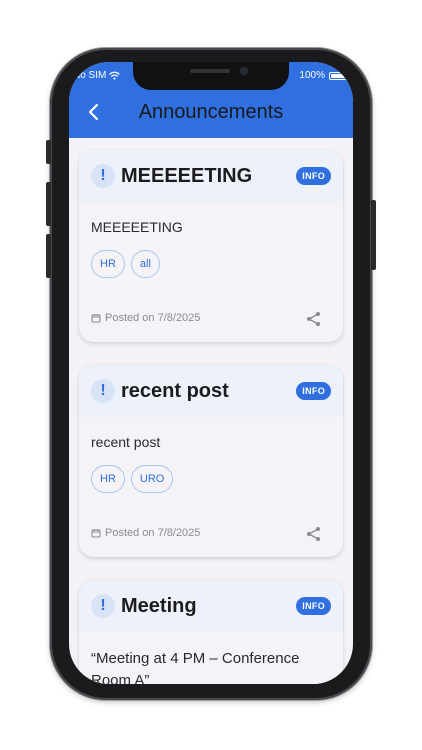 The height and width of the screenshot is (750, 422). I want to click on tag-list: HR URO, so click(211, 479).